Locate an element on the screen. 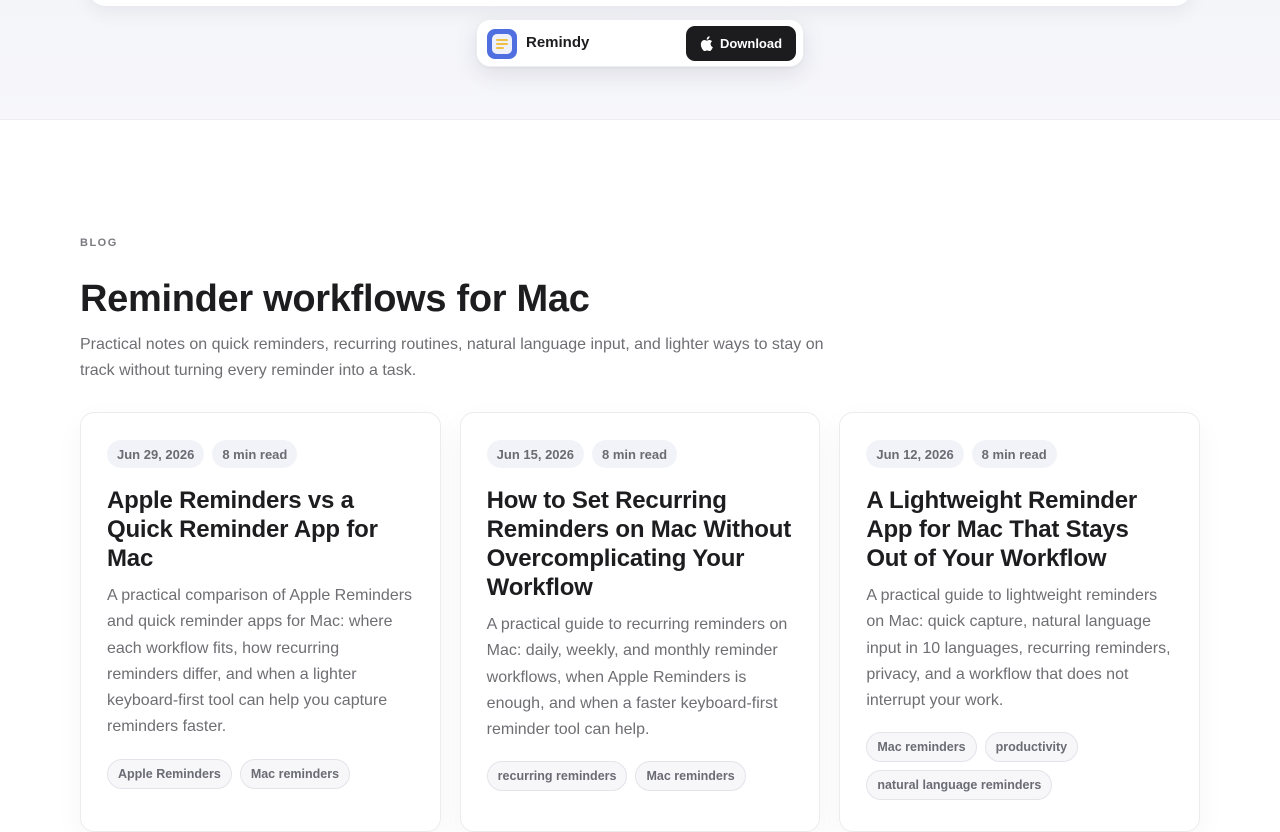 The width and height of the screenshot is (1280, 832). header-region: Remindy Download is located at coordinates (640, 60).